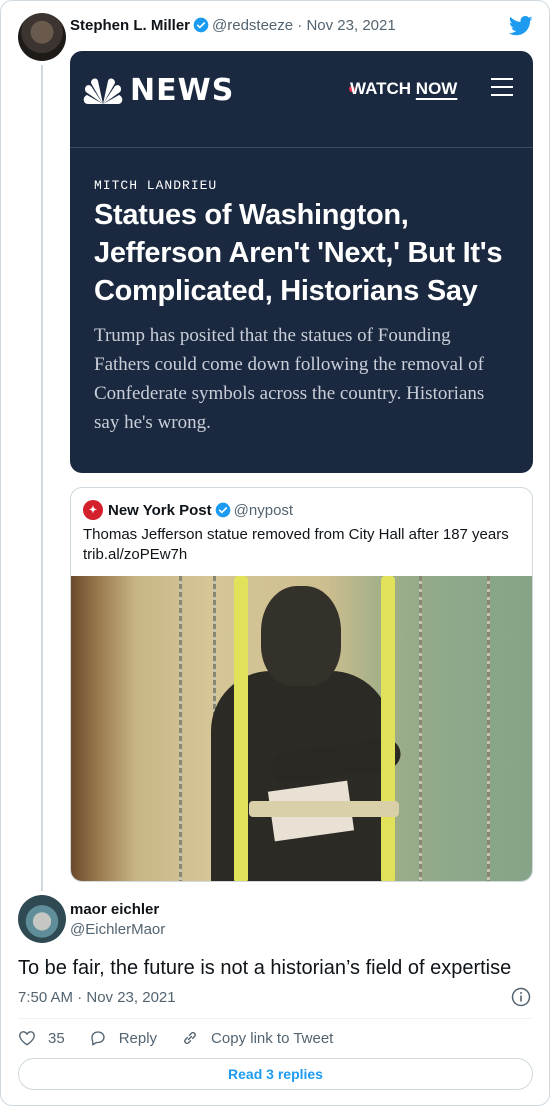  I want to click on watch-label: WATCH, so click(381, 88).